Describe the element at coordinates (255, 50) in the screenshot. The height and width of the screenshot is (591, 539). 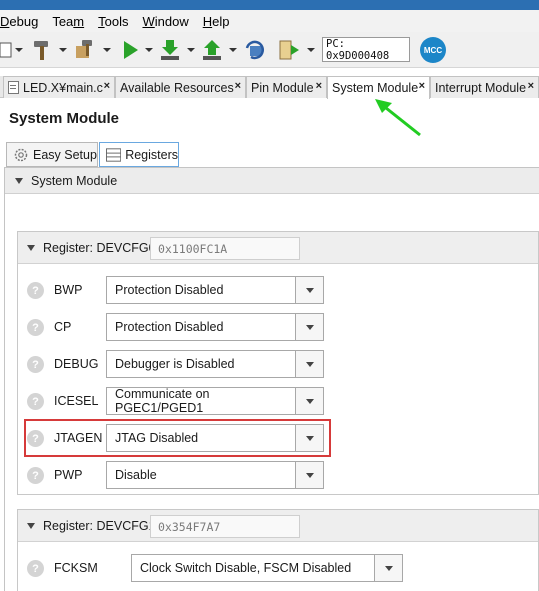
I see `reset-icon` at that location.